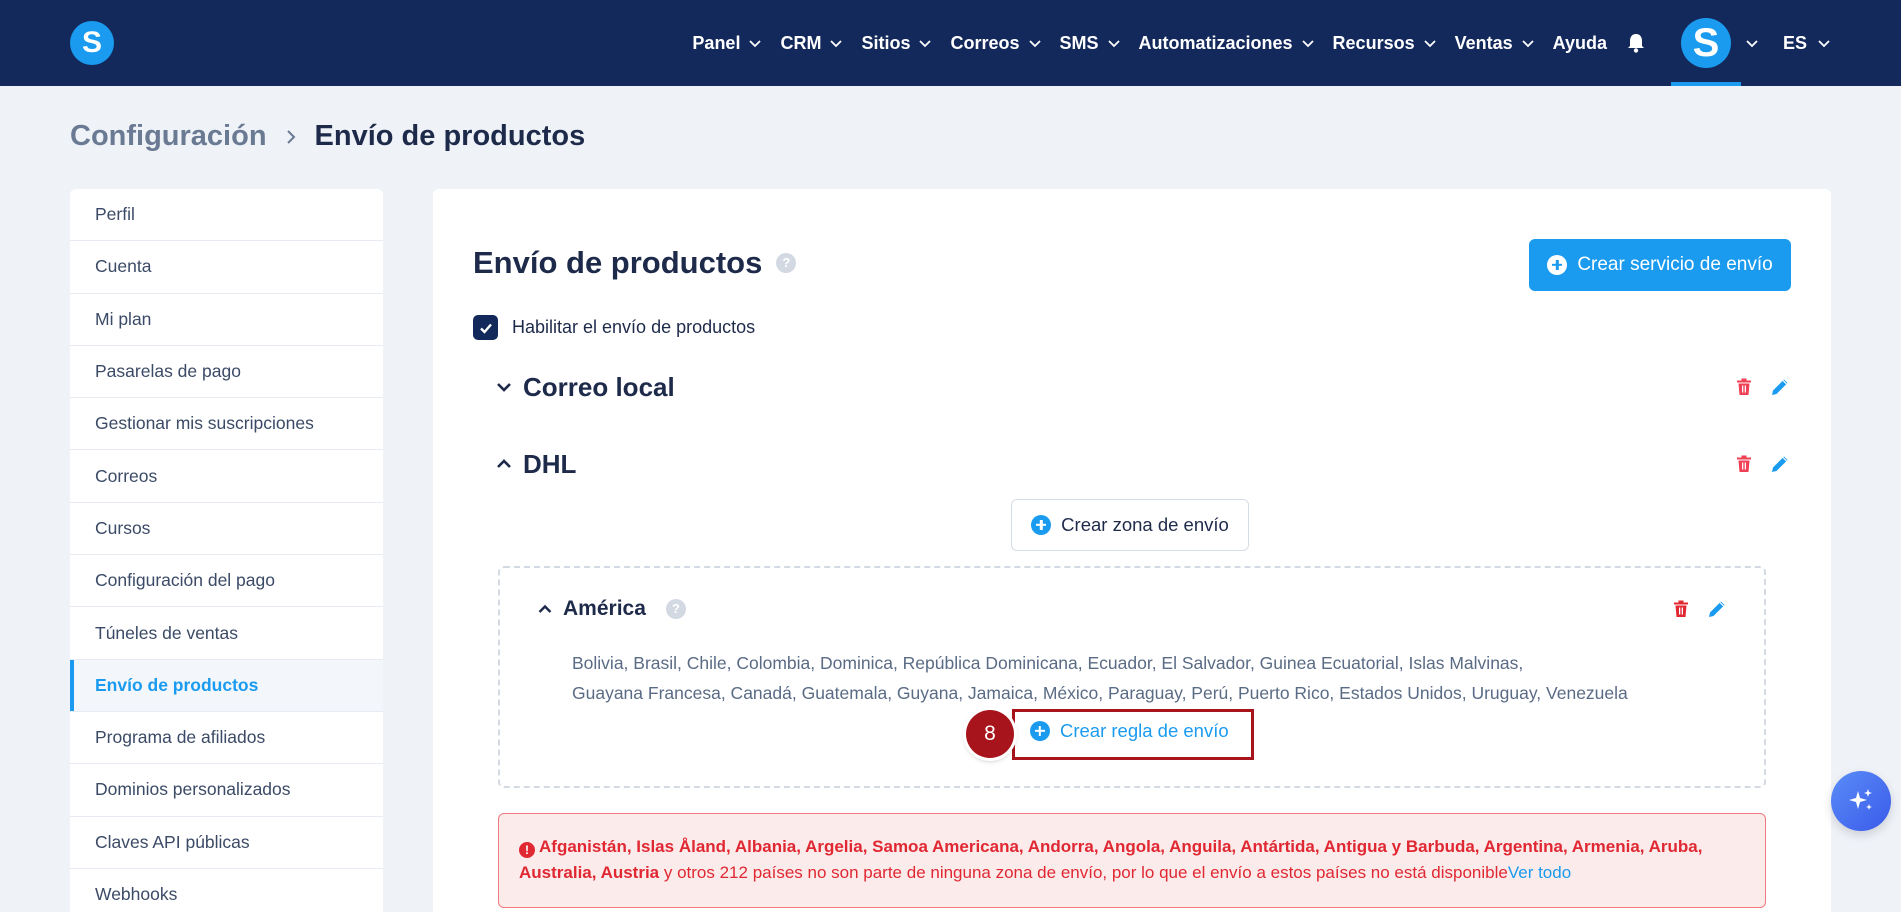  What do you see at coordinates (1143, 387) in the screenshot?
I see `service-row-correo-local: Correo local` at bounding box center [1143, 387].